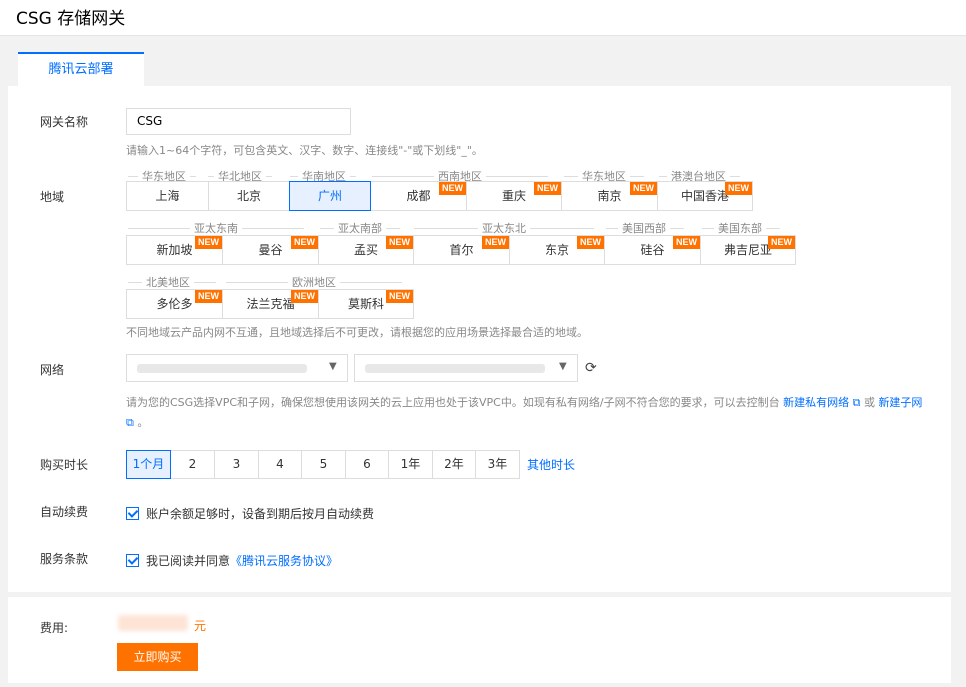  Describe the element at coordinates (174, 304) in the screenshot. I see `region-option-toronto: 多伦多 NEW` at that location.